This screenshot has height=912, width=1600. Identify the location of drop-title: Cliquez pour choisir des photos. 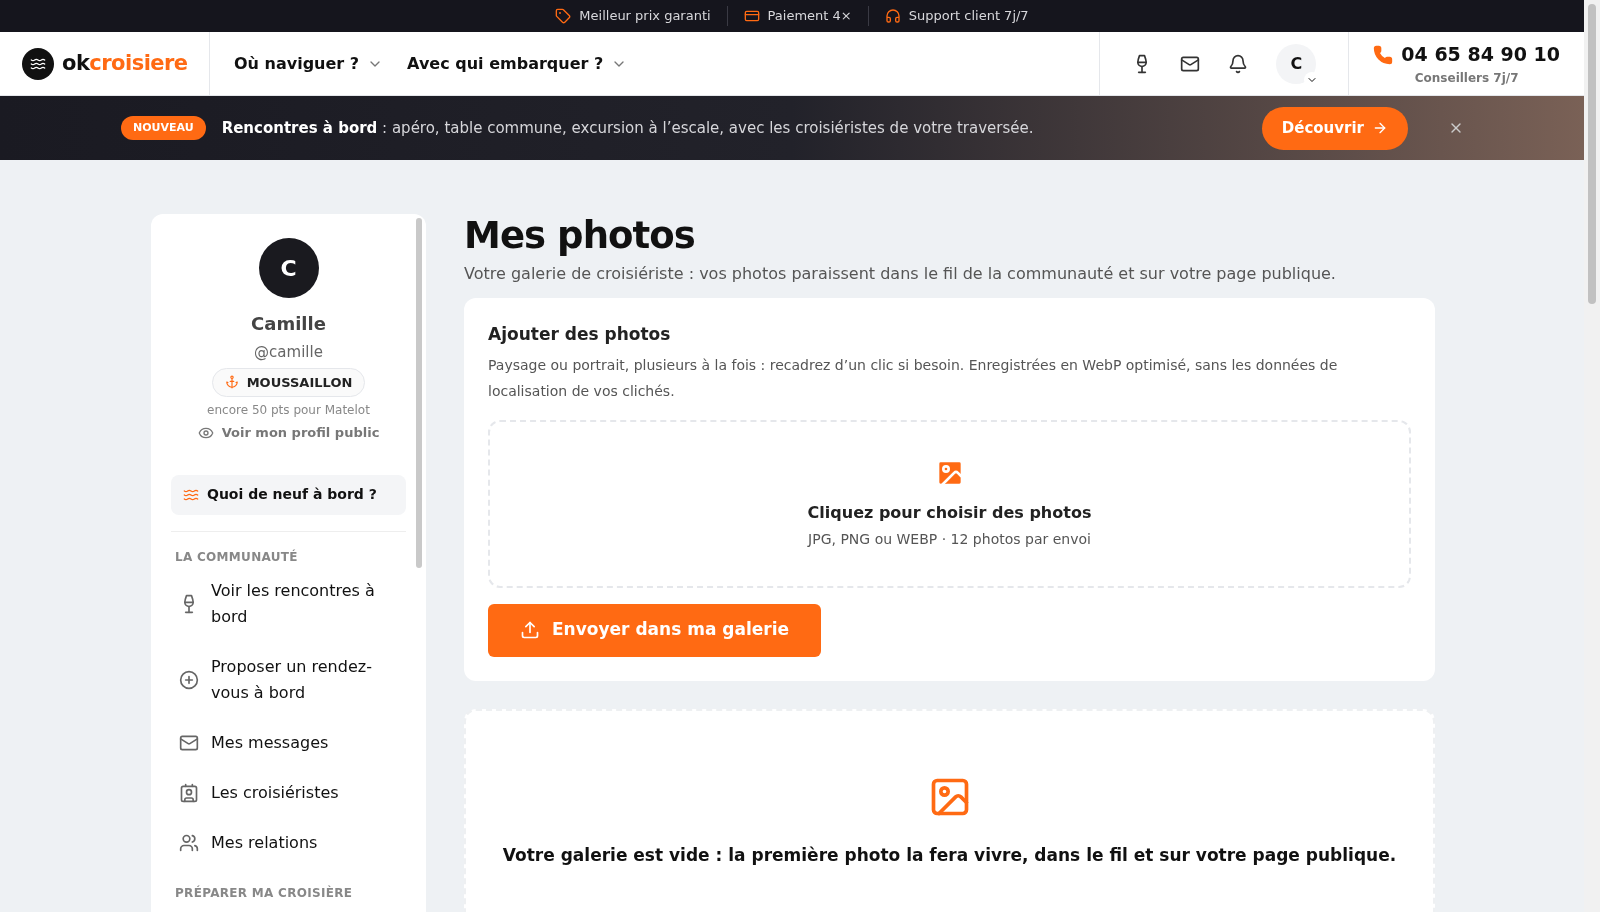
(949, 513).